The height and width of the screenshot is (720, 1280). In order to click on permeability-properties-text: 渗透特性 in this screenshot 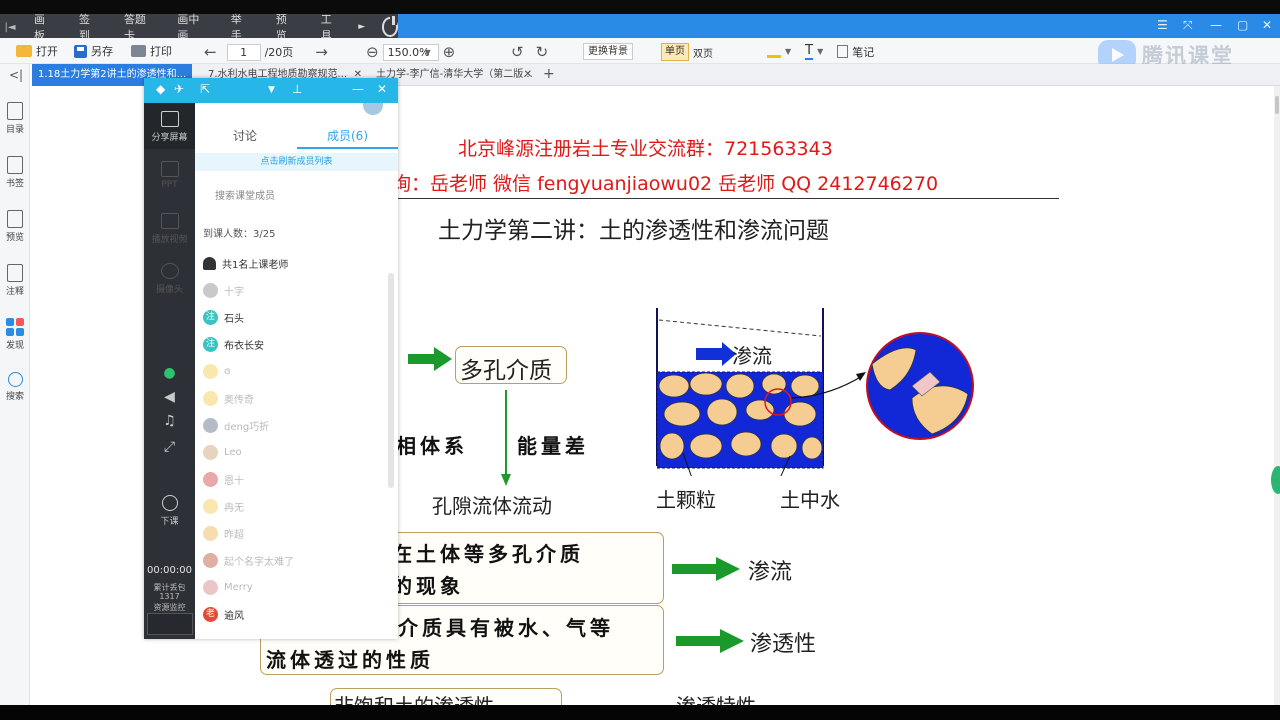, I will do `click(716, 697)`.